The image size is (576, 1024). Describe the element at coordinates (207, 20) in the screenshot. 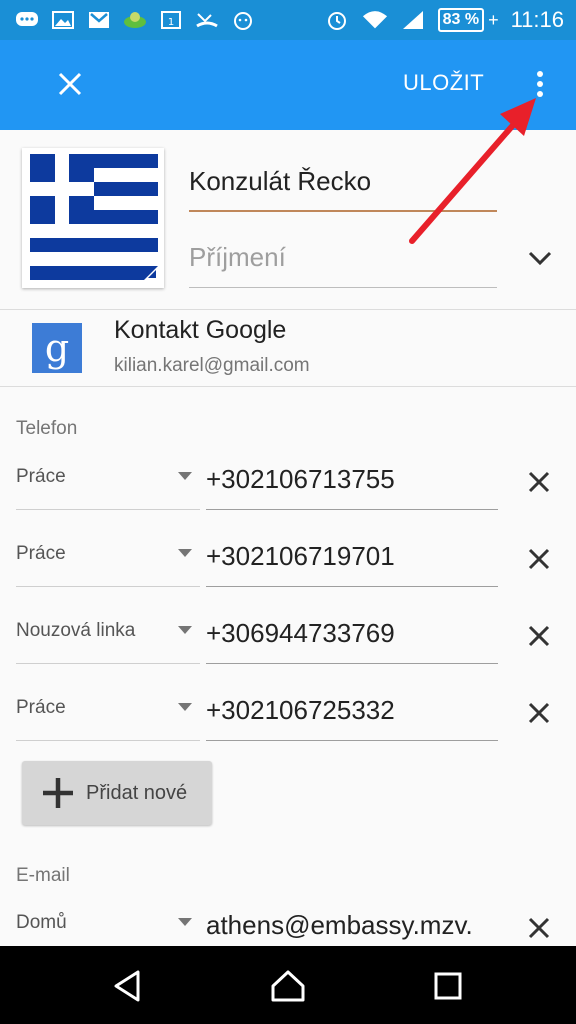

I see `missed-call-icon` at that location.